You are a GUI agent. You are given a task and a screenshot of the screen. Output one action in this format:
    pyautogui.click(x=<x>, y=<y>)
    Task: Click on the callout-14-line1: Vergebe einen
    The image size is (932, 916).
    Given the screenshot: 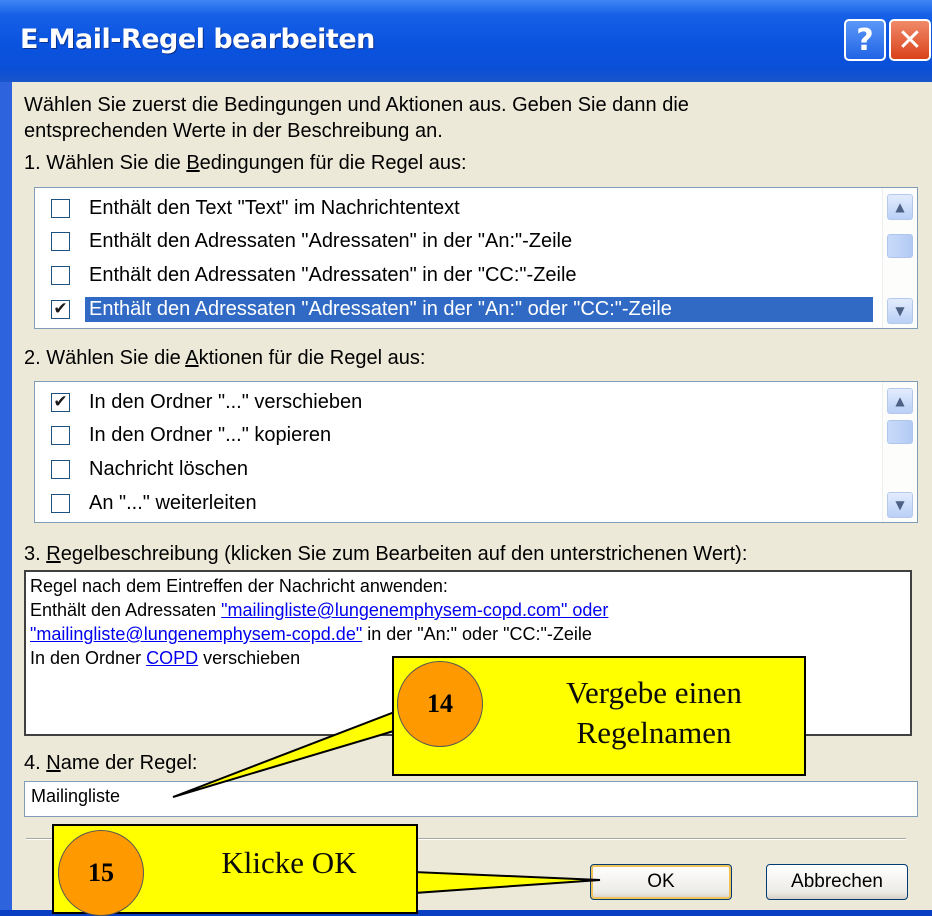 What is the action you would take?
    pyautogui.click(x=654, y=692)
    